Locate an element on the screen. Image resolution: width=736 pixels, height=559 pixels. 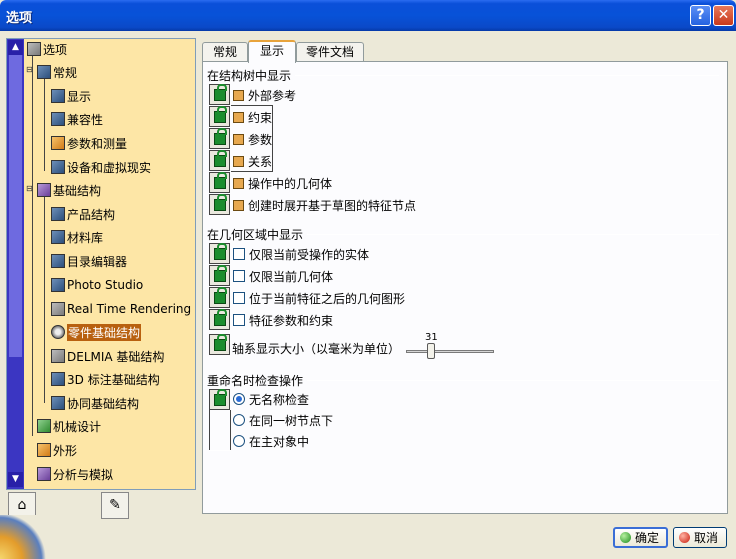
axis-size-slider-thumb is located at coordinates (431, 351).